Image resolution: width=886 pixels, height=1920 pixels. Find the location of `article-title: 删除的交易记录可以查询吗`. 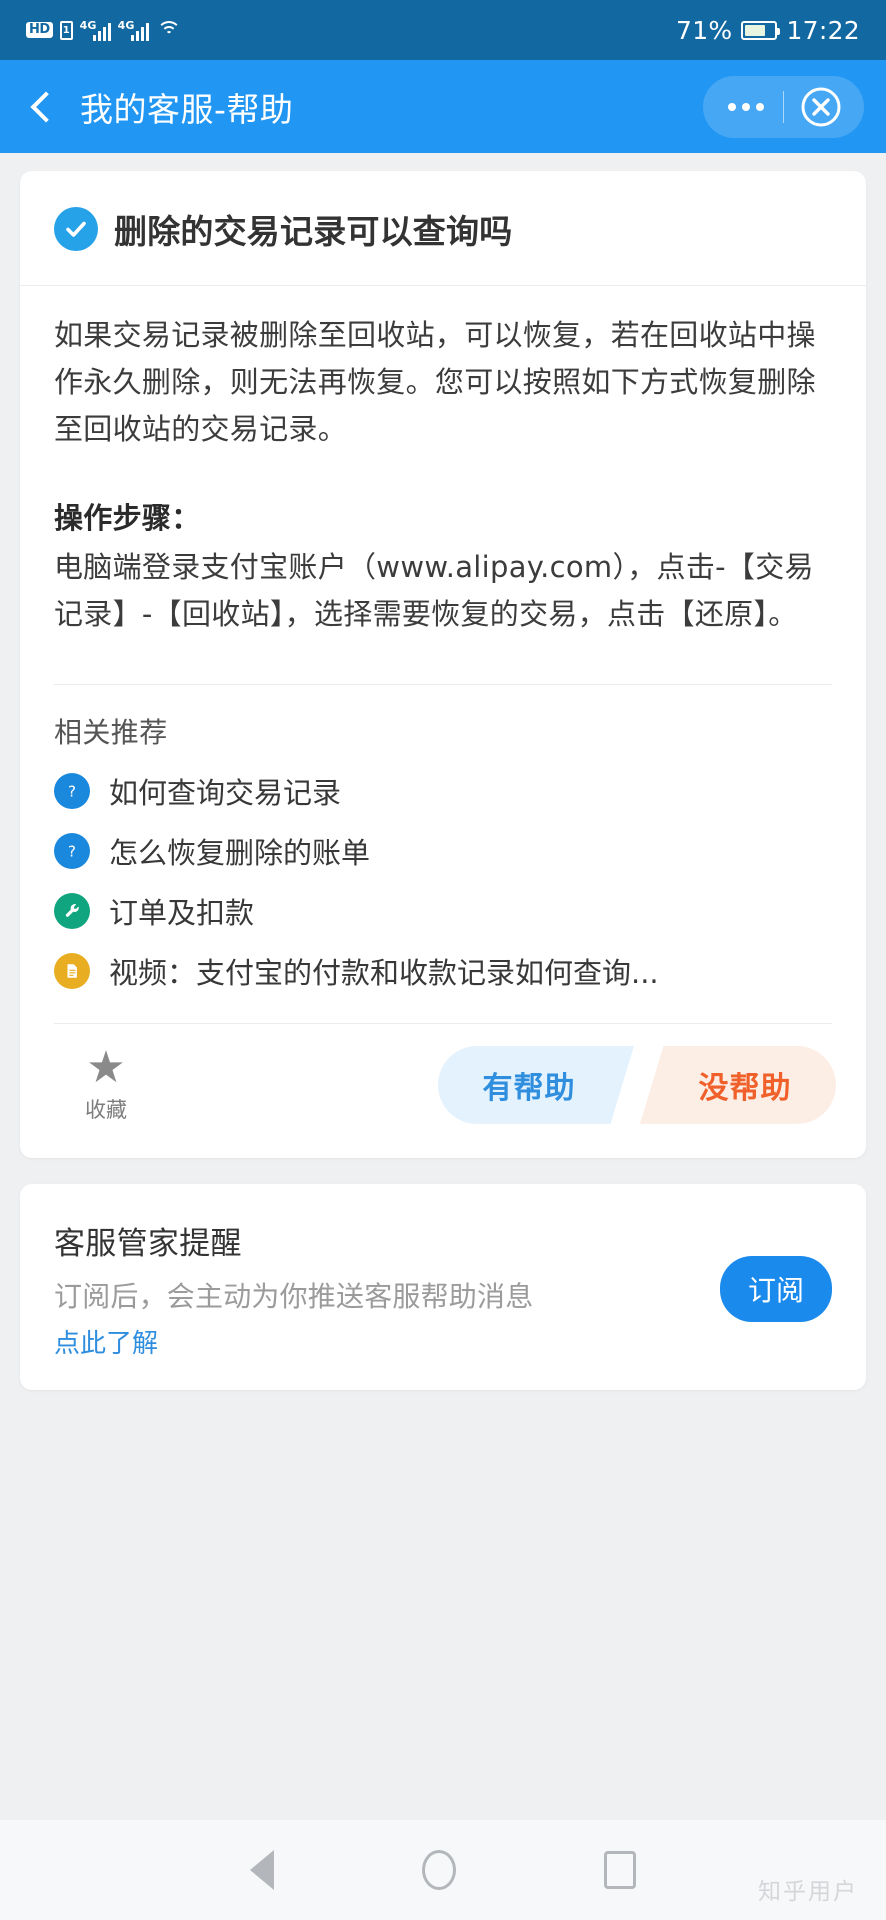

article-title: 删除的交易记录可以查询吗 is located at coordinates (313, 231).